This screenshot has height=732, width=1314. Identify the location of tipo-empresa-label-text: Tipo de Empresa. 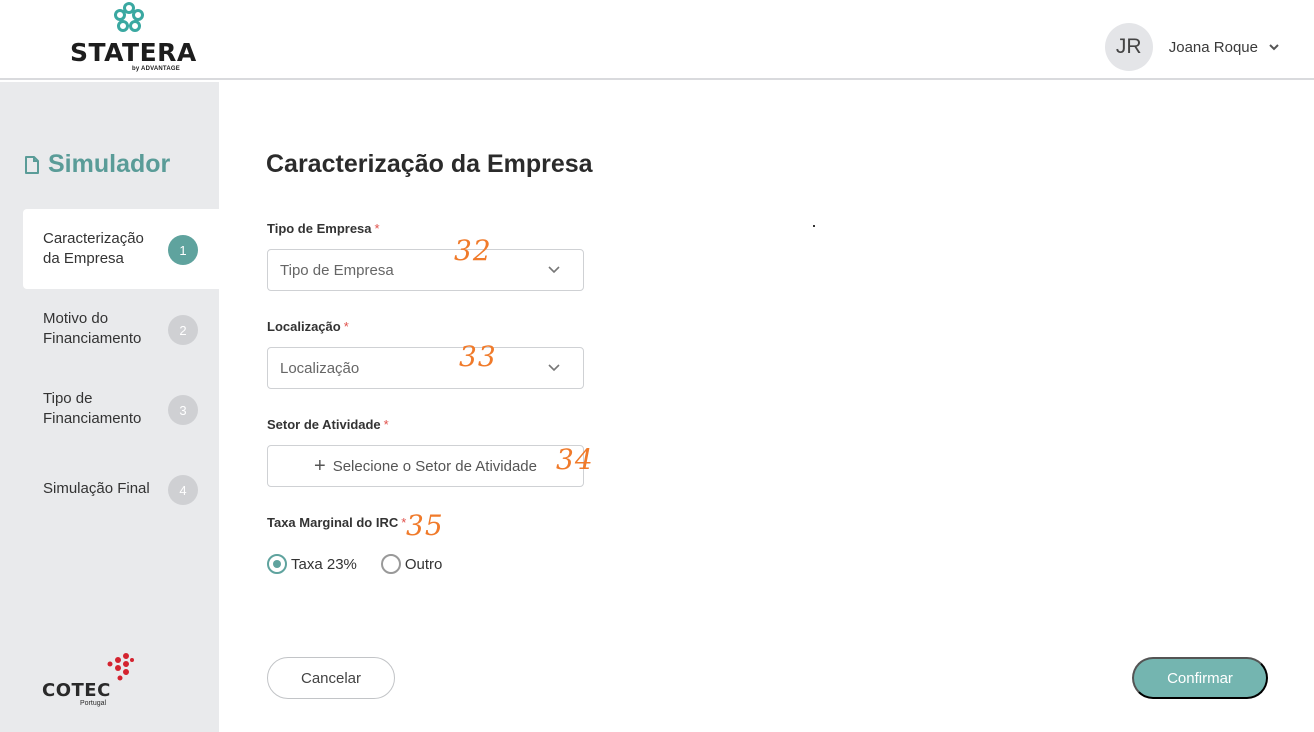
(319, 228).